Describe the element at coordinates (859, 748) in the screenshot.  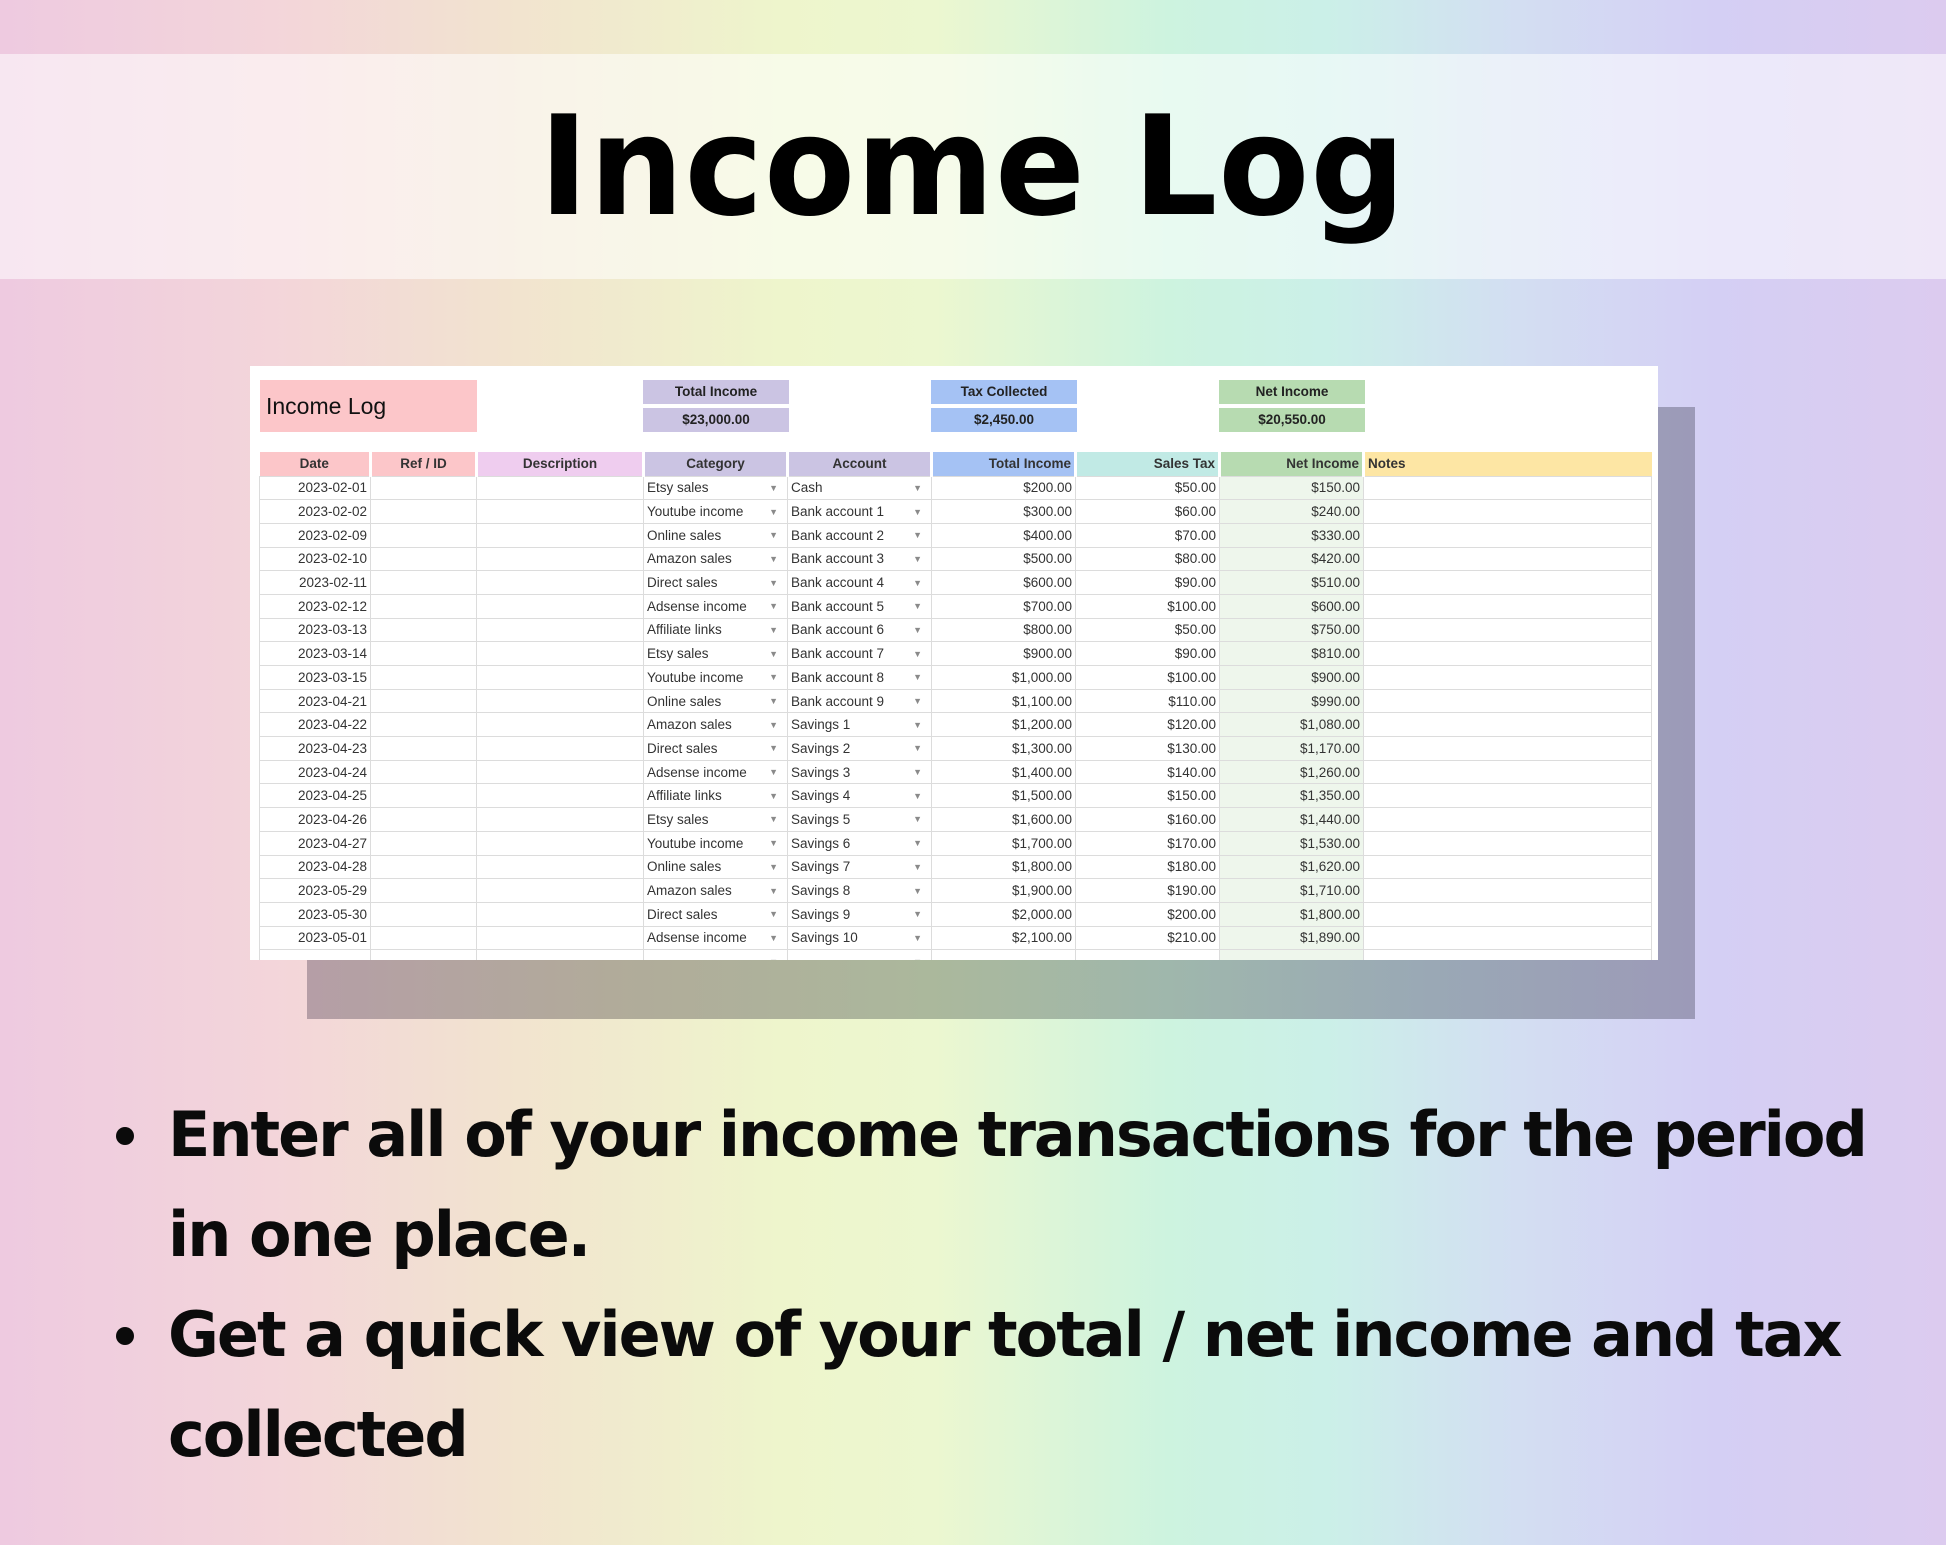
I see `cell-account: Savings 2 ▼` at that location.